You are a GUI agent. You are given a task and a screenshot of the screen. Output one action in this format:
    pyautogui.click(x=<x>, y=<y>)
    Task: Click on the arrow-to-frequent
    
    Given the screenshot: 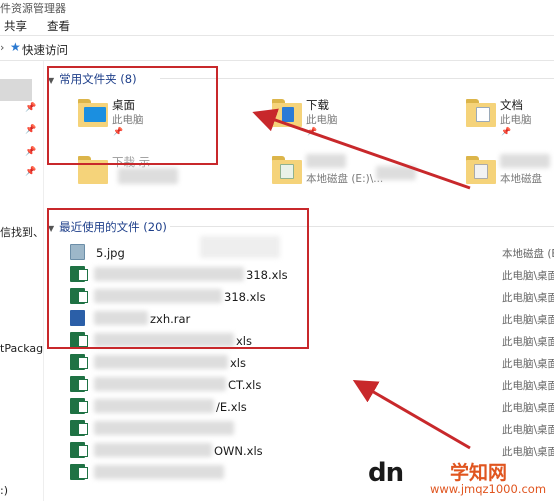 What is the action you would take?
    pyautogui.click(x=361, y=149)
    